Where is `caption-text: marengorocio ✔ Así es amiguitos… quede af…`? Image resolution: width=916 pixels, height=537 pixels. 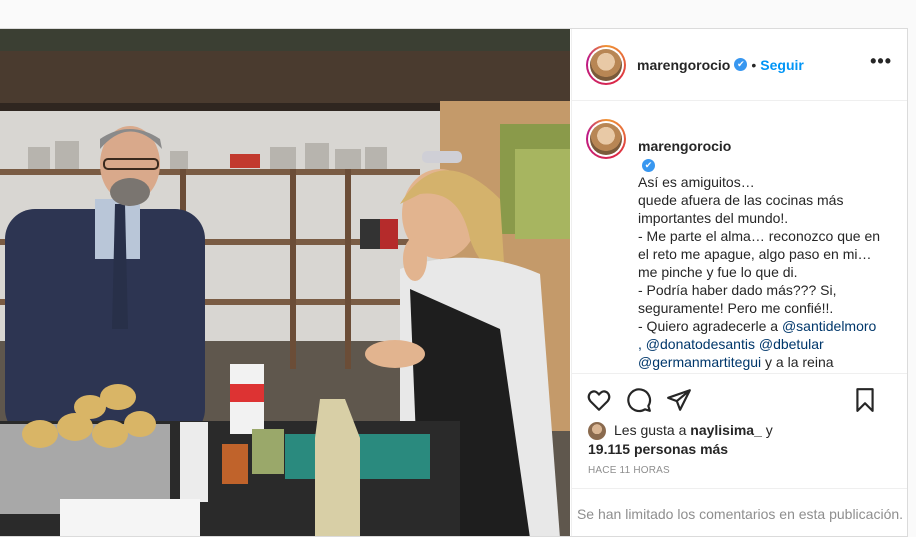
caption-text: marengorocio ✔ Así es amiguitos… quede af… is located at coordinates (762, 246).